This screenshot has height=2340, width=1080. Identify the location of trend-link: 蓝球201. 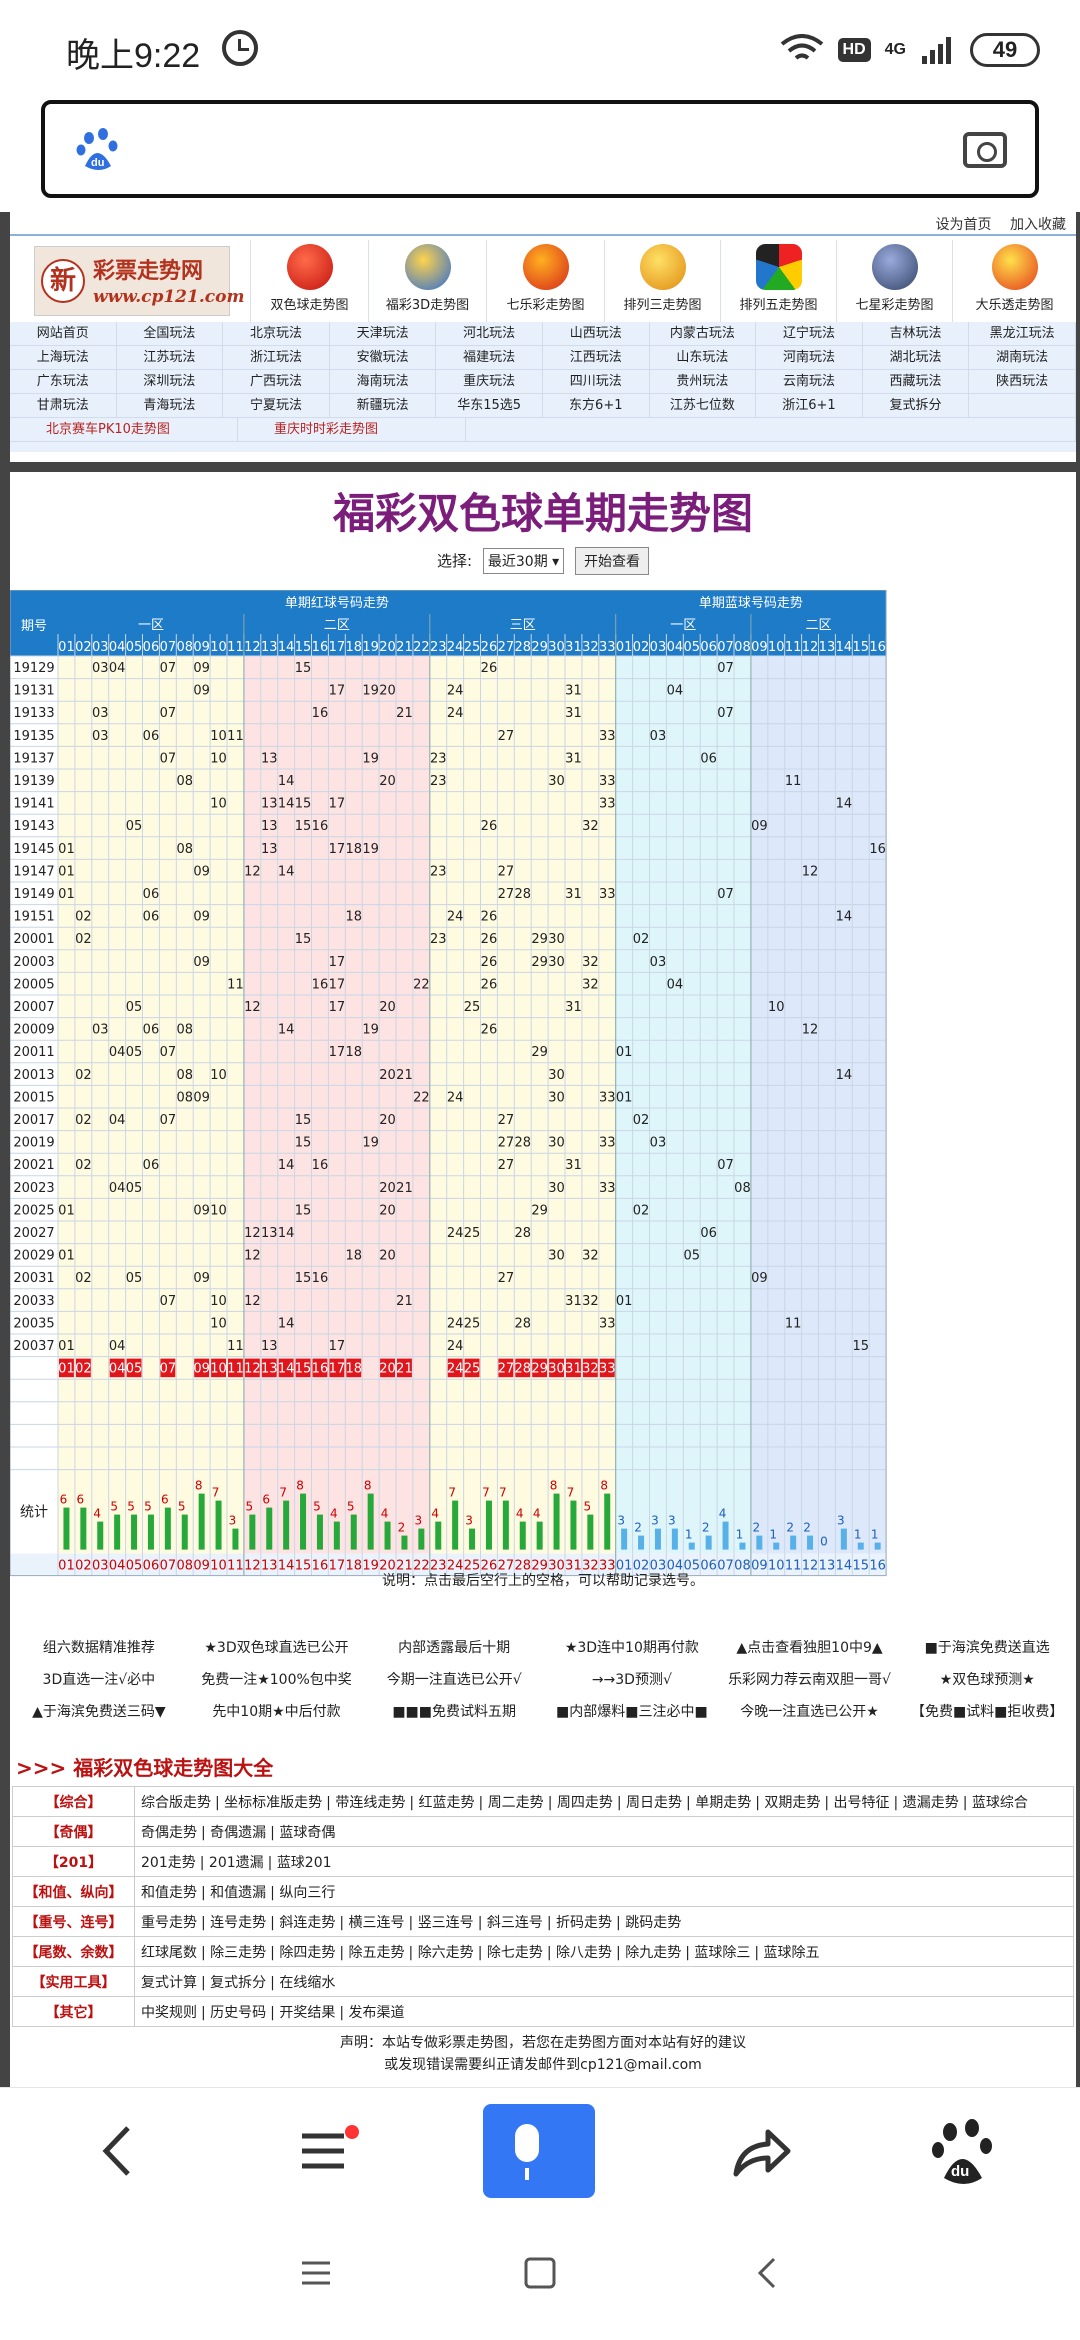
(304, 1863).